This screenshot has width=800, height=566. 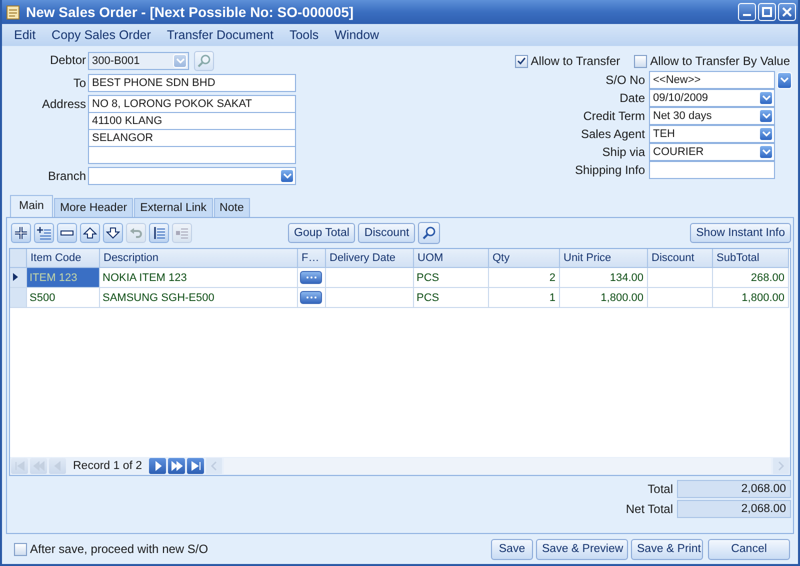 I want to click on move-down-button, so click(x=113, y=233).